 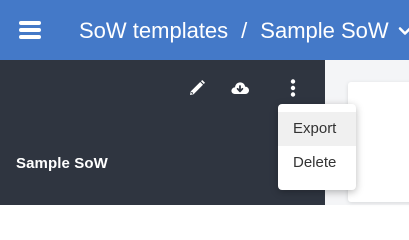 What do you see at coordinates (153, 31) in the screenshot?
I see `breadcrumb-parent-link: SoW templates` at bounding box center [153, 31].